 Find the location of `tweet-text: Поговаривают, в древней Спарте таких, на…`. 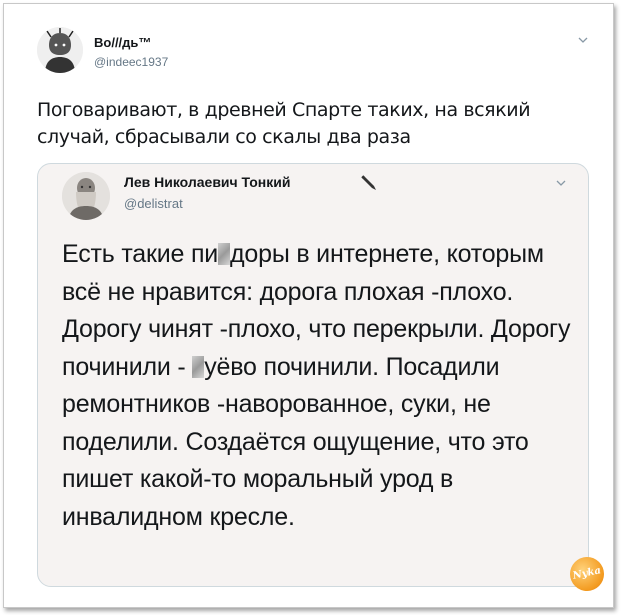

tweet-text: Поговаривают, в древней Спарте таких, на… is located at coordinates (284, 123).